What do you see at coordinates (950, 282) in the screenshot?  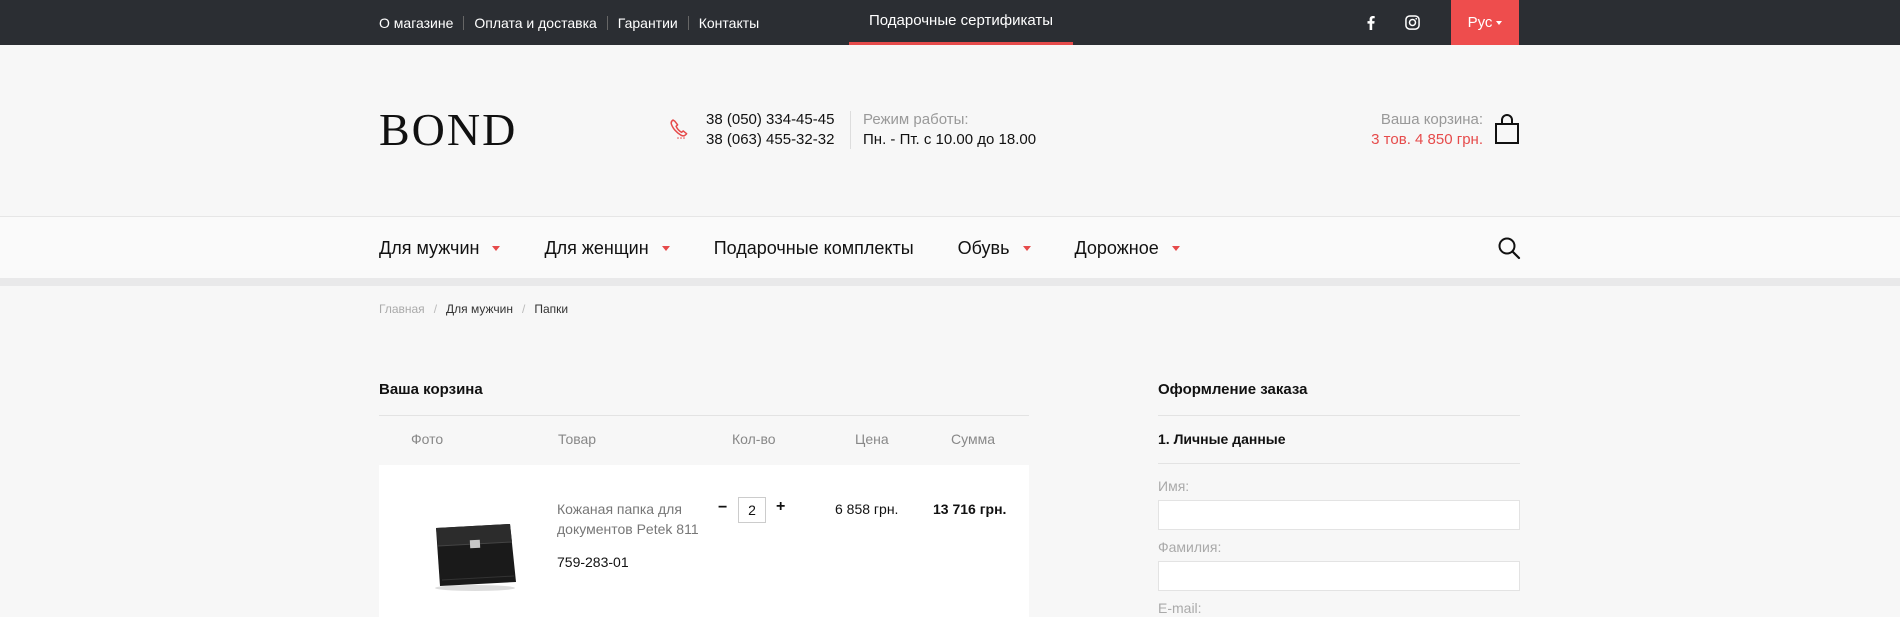 I see `nav-divider-bar` at bounding box center [950, 282].